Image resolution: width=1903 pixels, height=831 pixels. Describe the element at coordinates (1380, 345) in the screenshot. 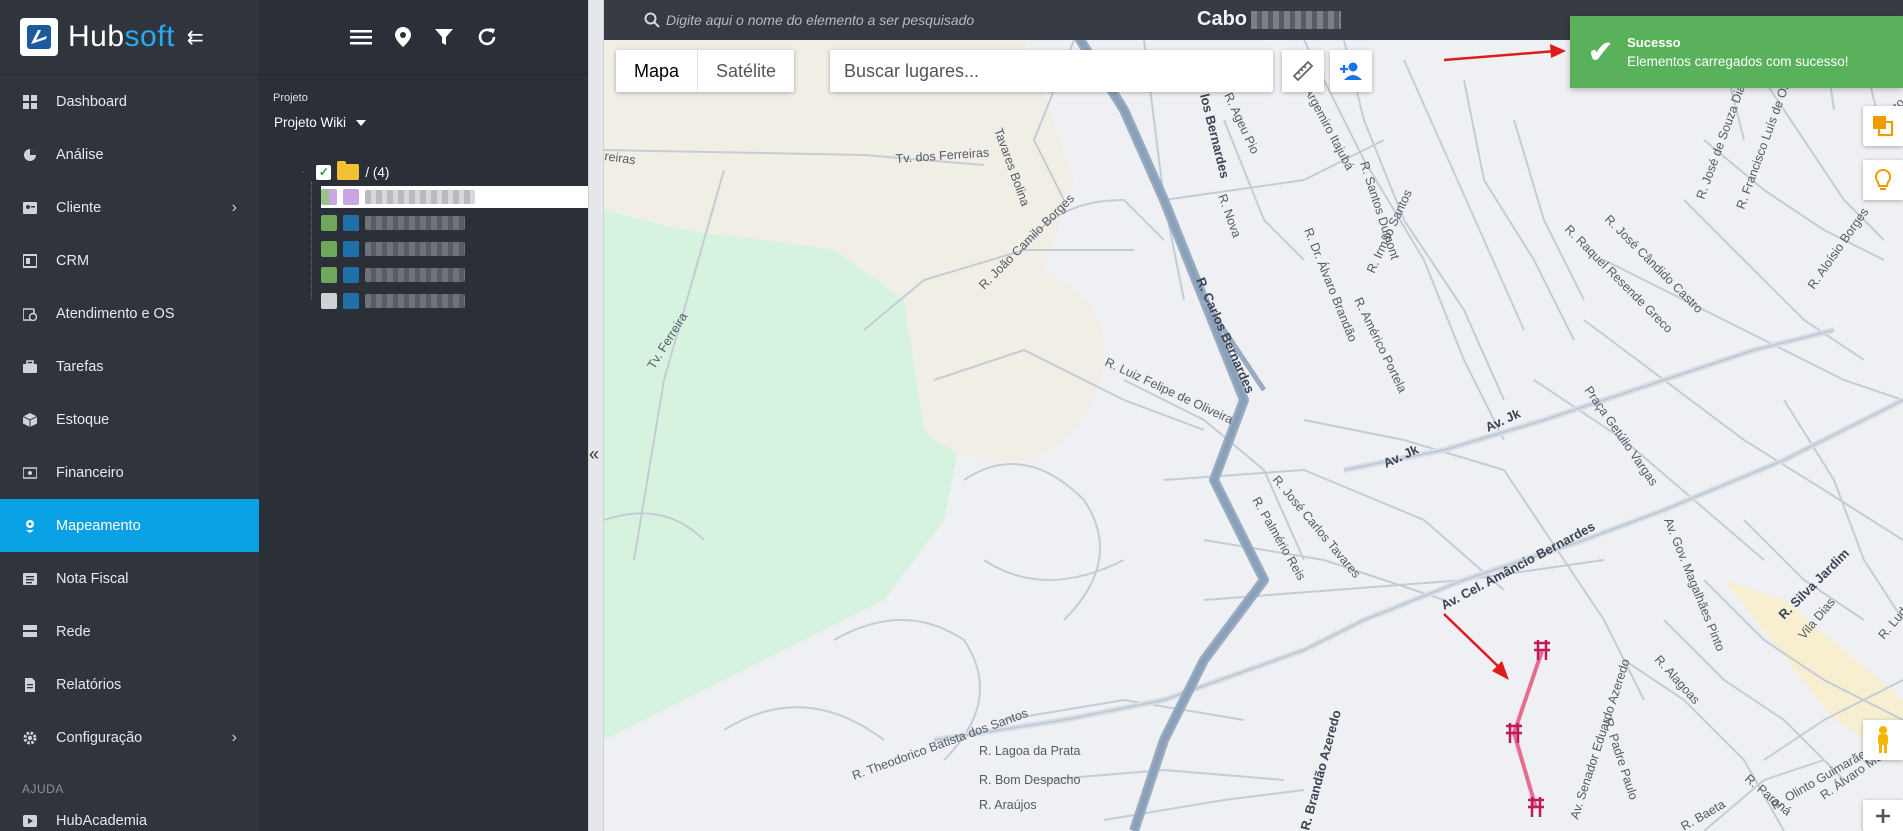

I see `svg-text: R. Américo Portela` at that location.